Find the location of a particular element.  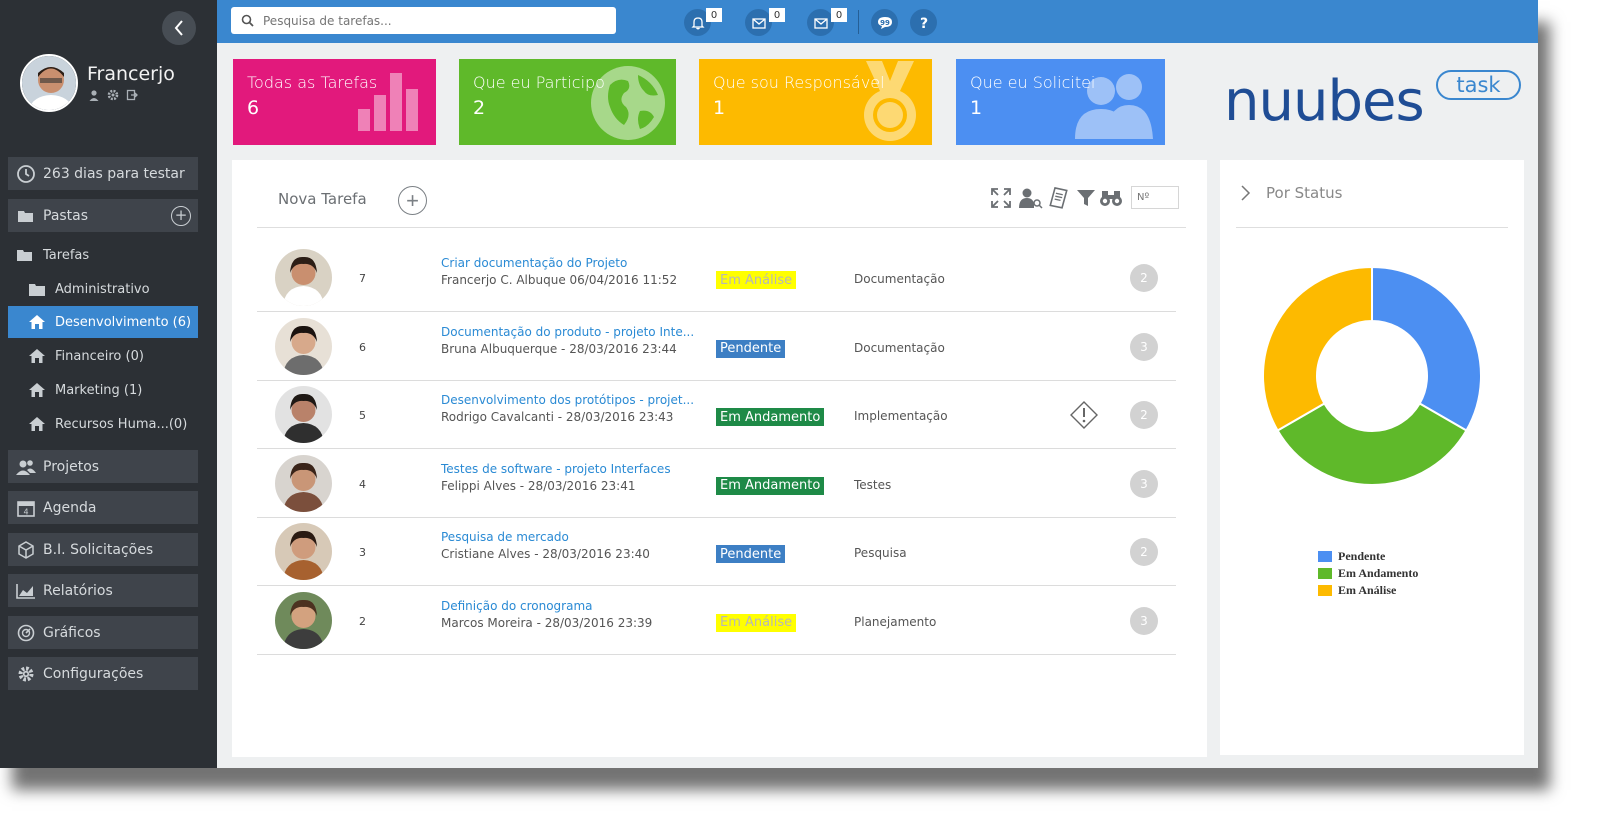

tile-all-tasks: Todas as Tarefas 6 is located at coordinates (334, 102).